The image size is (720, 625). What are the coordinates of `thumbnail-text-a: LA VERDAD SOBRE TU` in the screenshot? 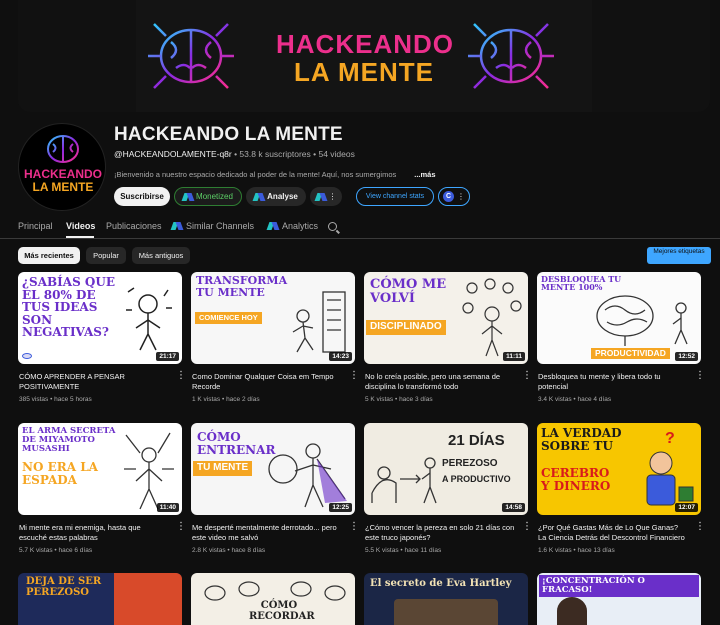 It's located at (581, 439).